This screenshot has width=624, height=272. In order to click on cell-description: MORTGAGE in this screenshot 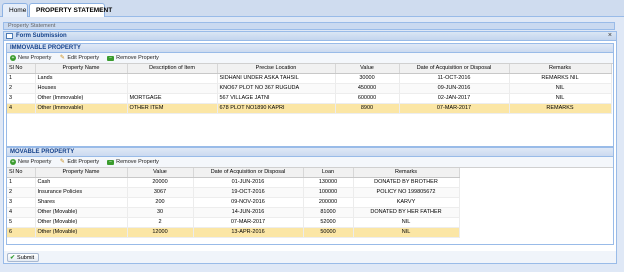, I will do `click(172, 98)`.